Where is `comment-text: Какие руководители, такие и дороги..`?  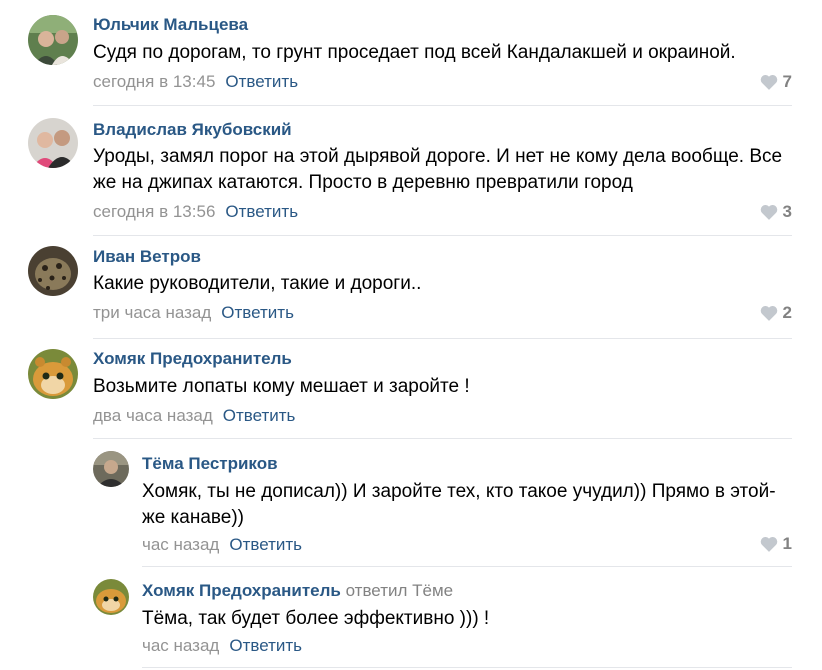
comment-text: Какие руководители, такие и дороги.. is located at coordinates (257, 283).